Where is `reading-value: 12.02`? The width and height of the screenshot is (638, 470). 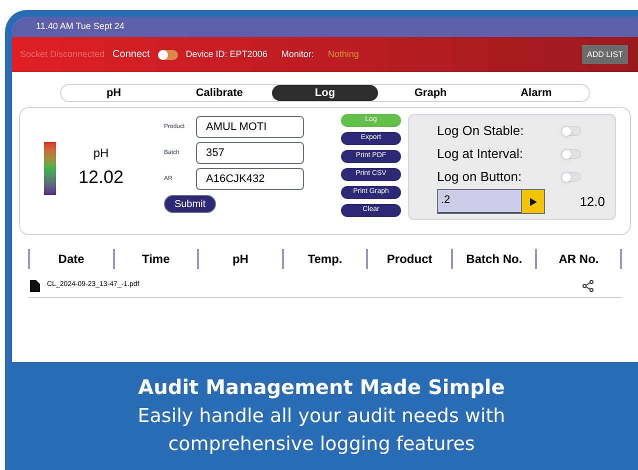
reading-value: 12.02 is located at coordinates (101, 177).